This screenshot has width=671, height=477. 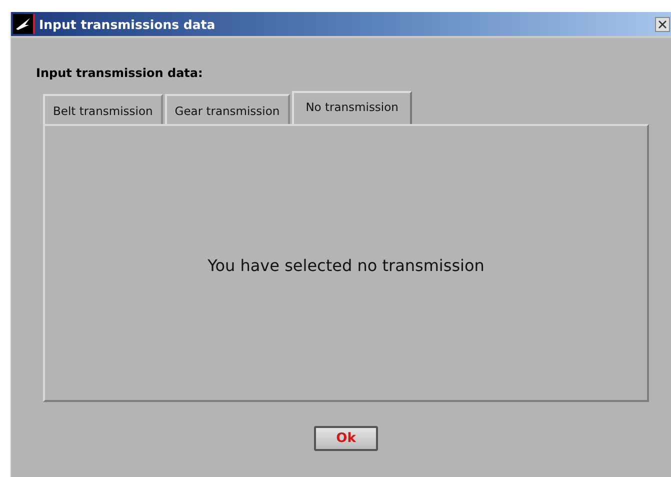 What do you see at coordinates (352, 107) in the screenshot?
I see `tab: No transmission` at bounding box center [352, 107].